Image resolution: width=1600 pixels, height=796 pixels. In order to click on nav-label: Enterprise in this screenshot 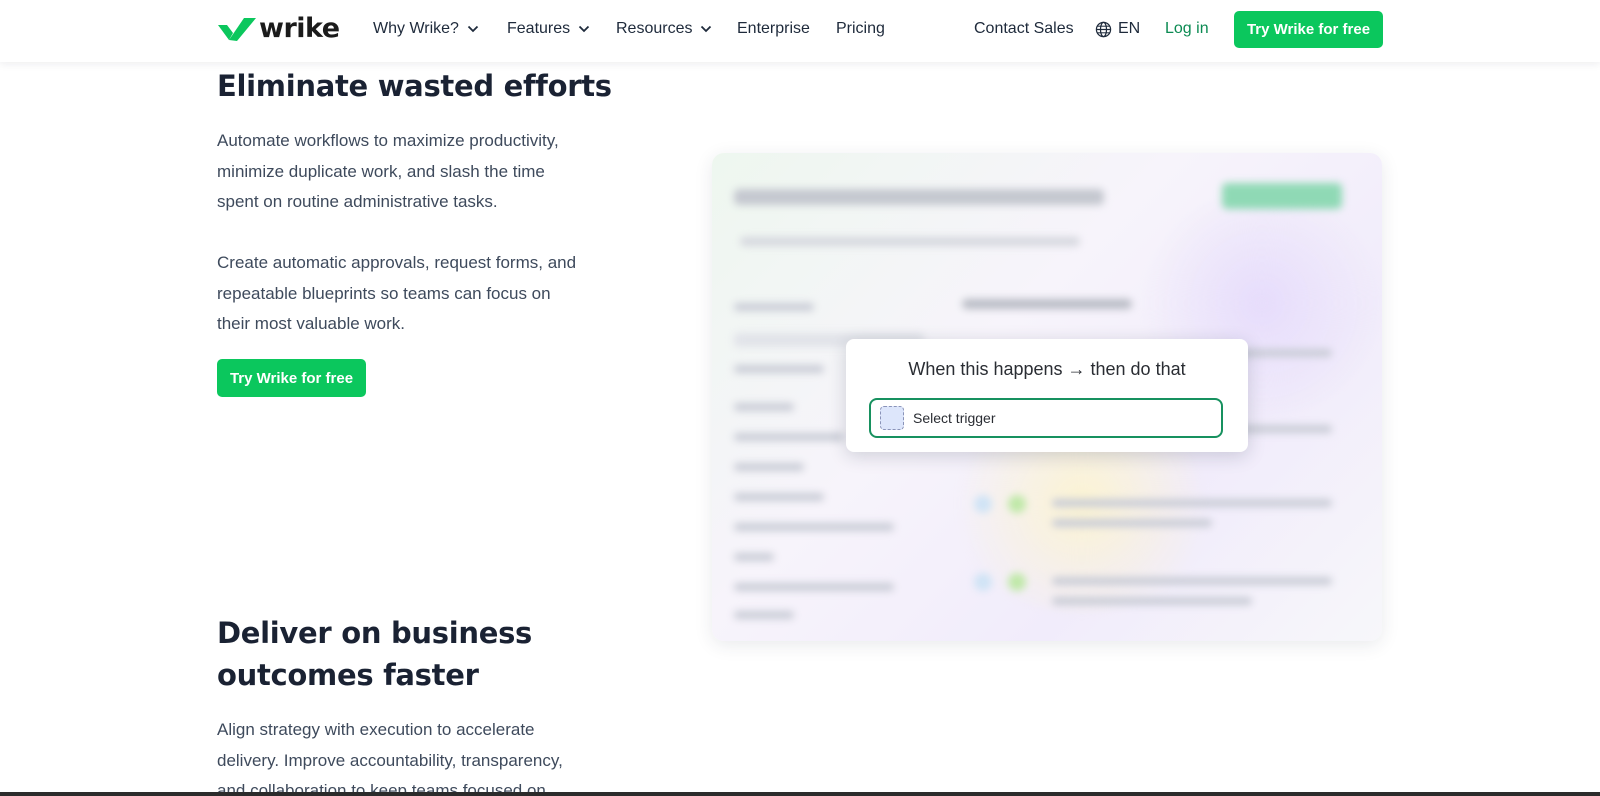, I will do `click(773, 28)`.